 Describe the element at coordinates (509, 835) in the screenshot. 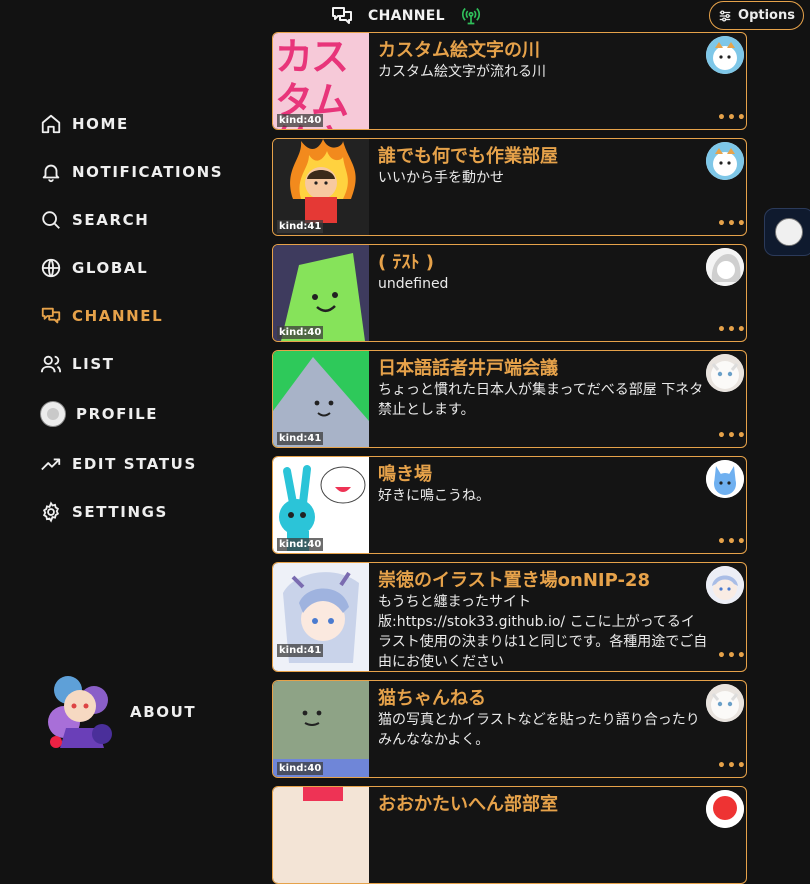

I see `channel-card: おおかたいへん部部室` at that location.